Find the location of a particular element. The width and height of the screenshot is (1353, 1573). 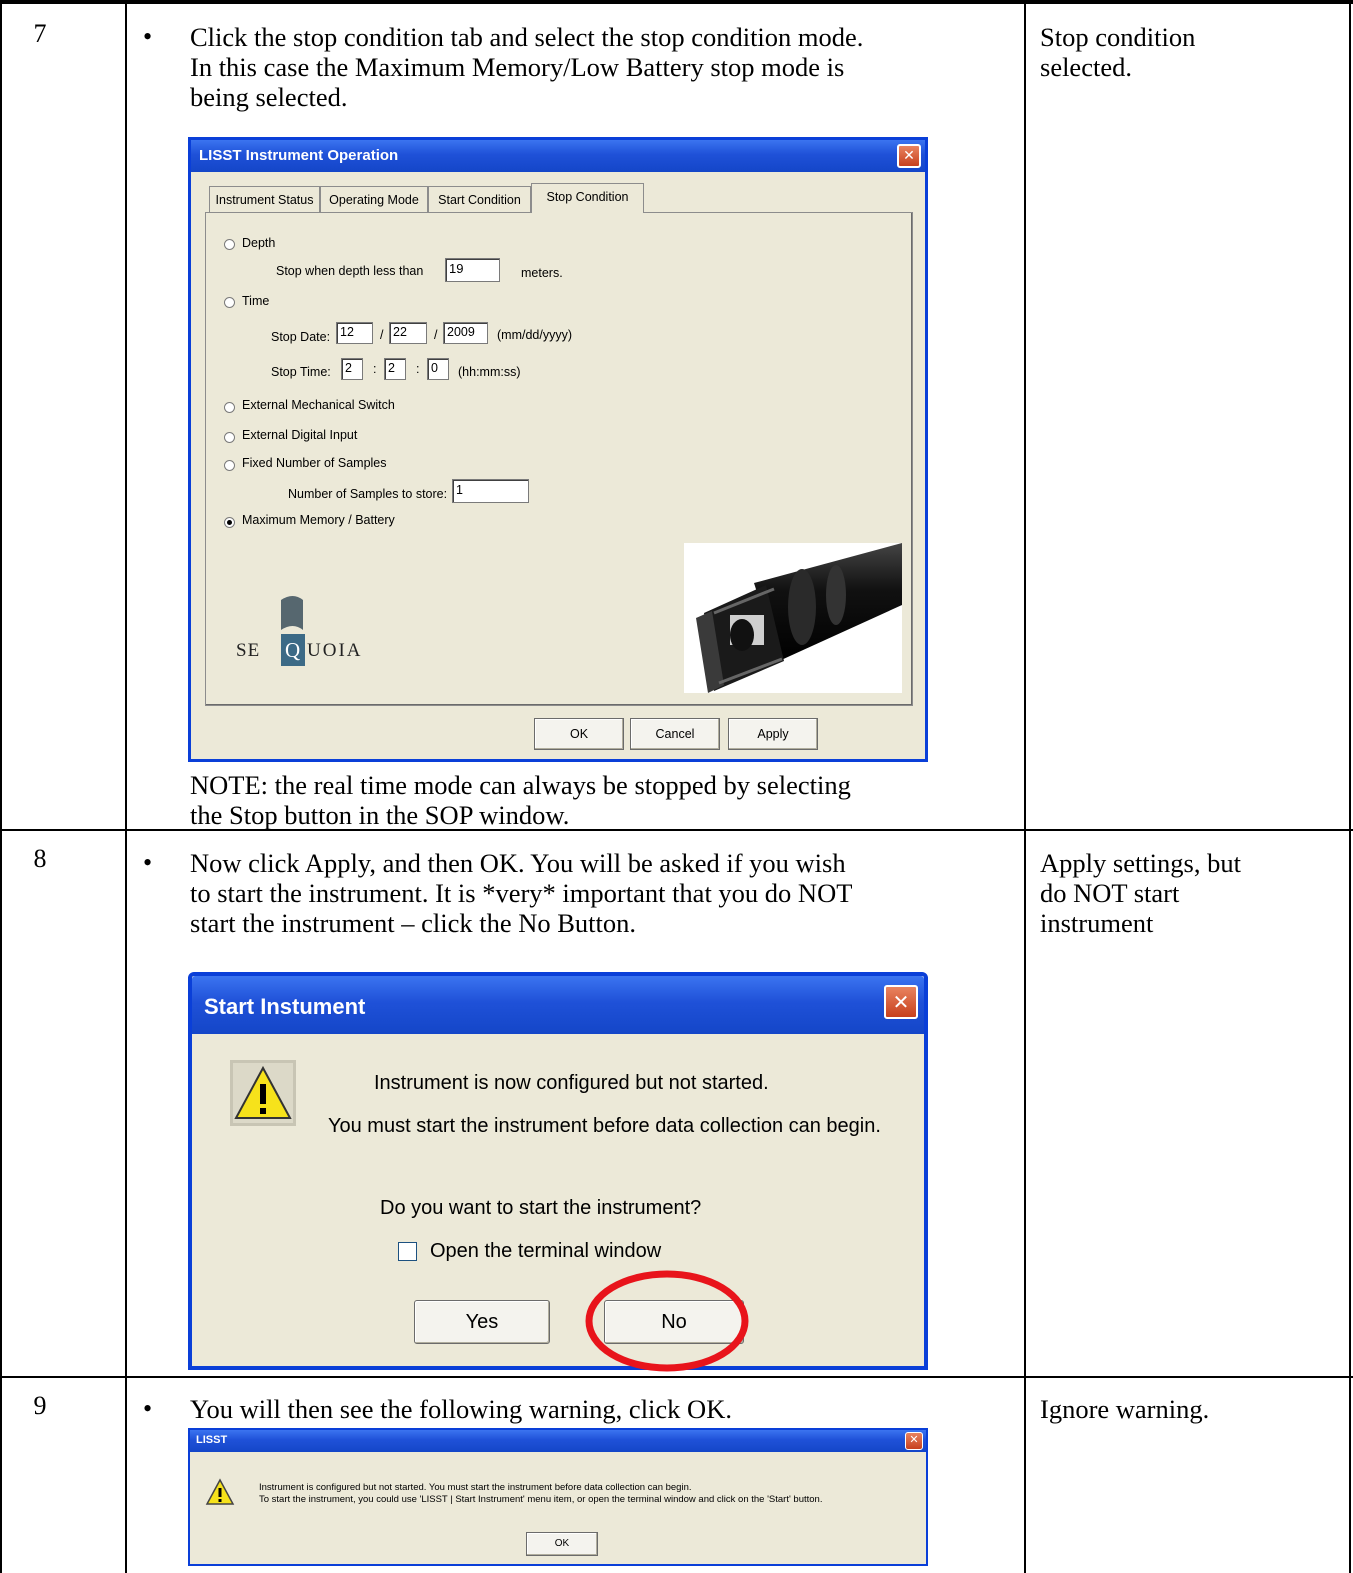

stop-date-day-input: 22 is located at coordinates (408, 333).